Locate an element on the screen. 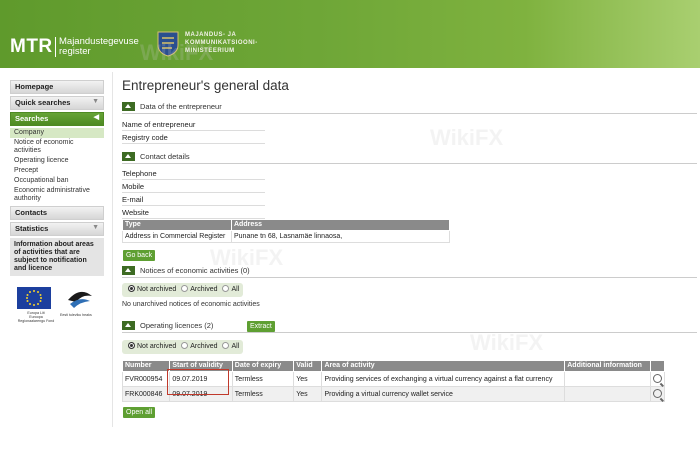  section-entrepreneur: Data of the entrepreneur is located at coordinates (172, 107).